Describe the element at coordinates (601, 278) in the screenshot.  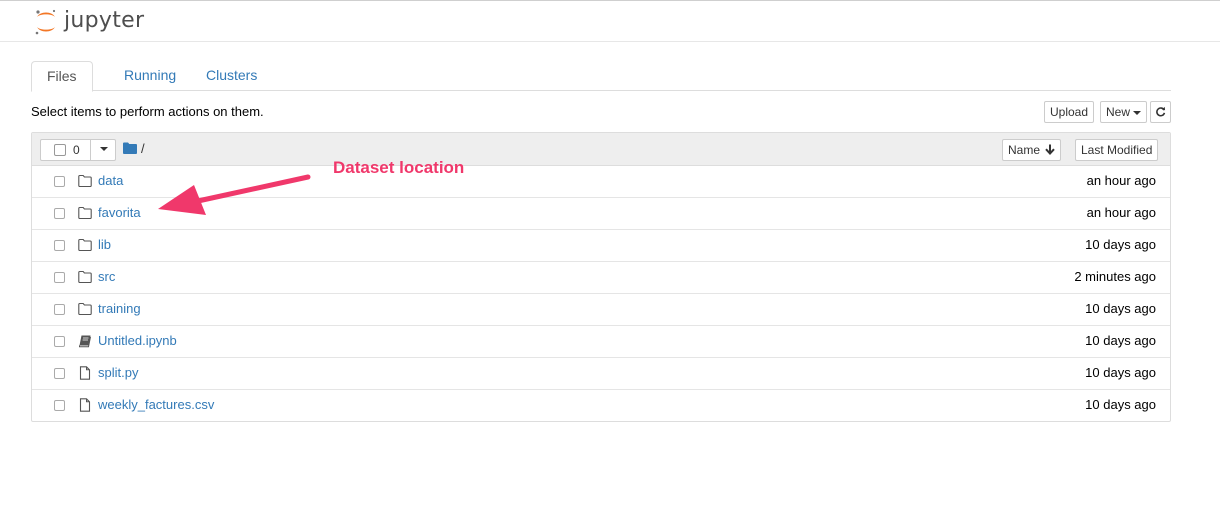
I see `file-row: src 2 minutes ago` at that location.